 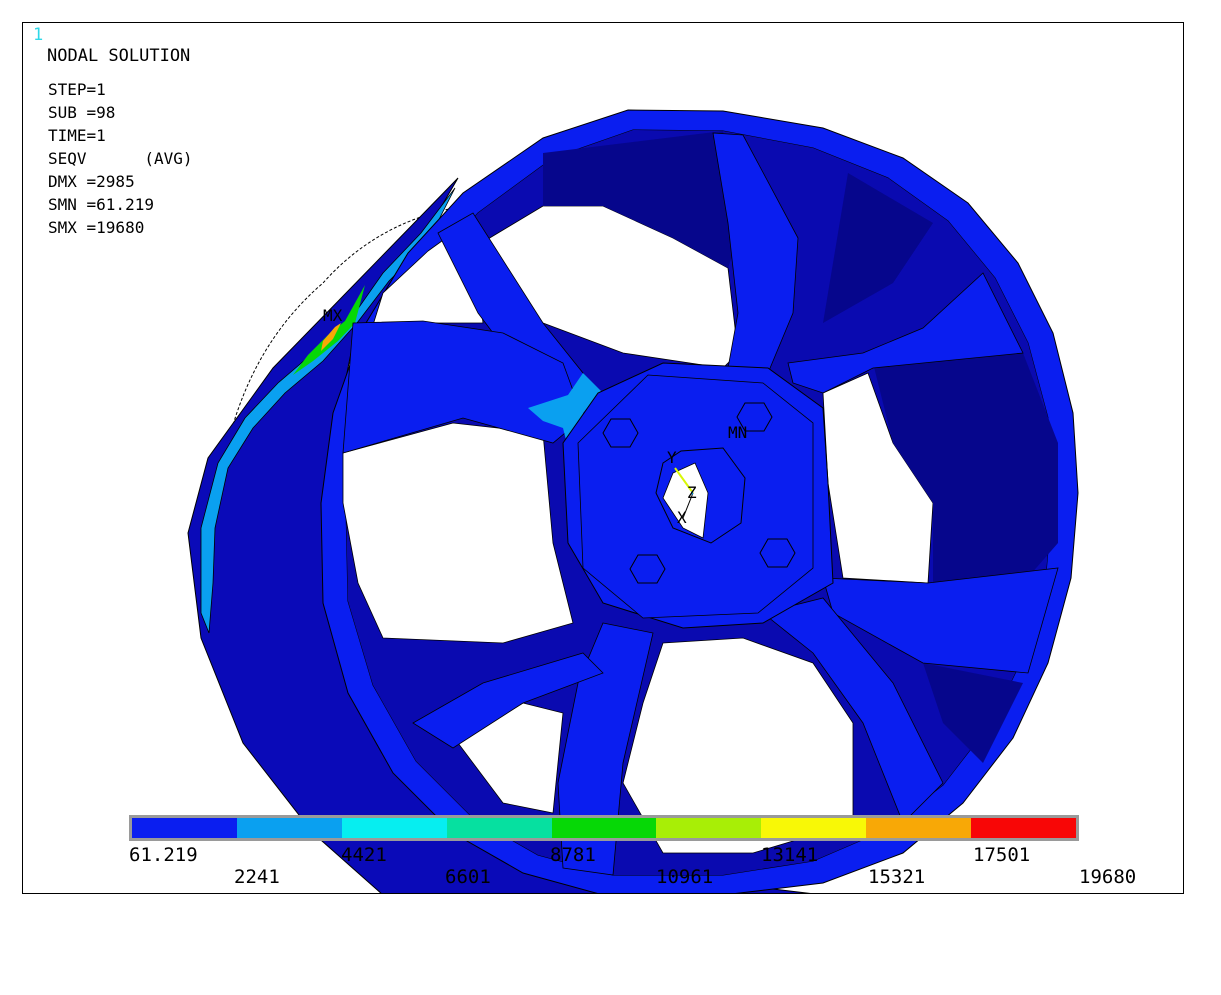 I want to click on info-time: TIME=1, so click(x=77, y=135).